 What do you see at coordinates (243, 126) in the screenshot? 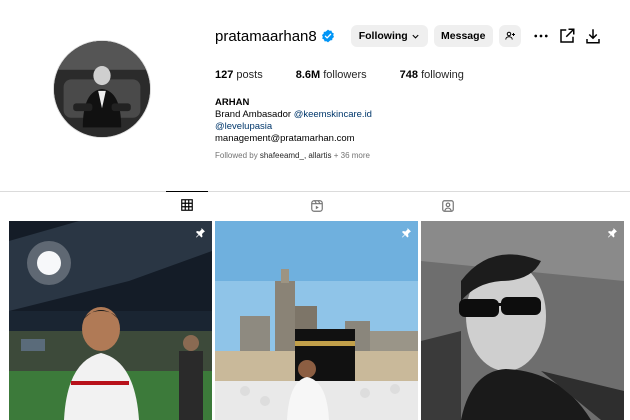
I see `mention-link: @levelupasia` at bounding box center [243, 126].